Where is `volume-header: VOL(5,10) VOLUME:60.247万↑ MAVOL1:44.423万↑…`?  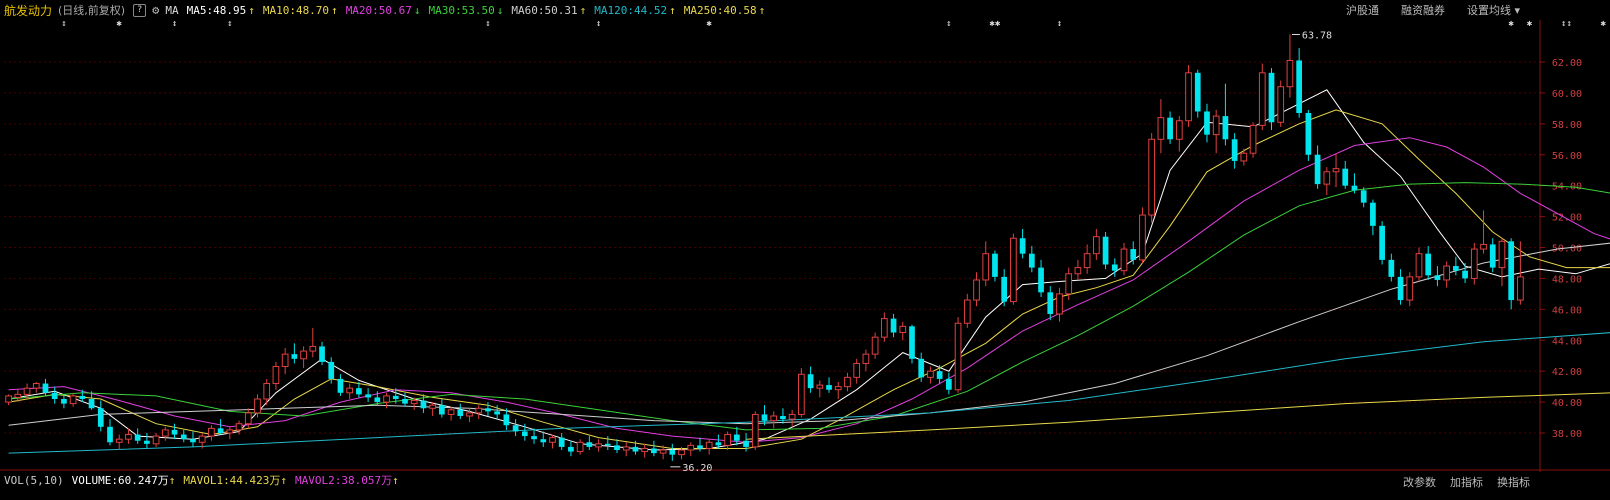 volume-header: VOL(5,10) VOLUME:60.247万↑ MAVOL1:44.423万↑… is located at coordinates (805, 480).